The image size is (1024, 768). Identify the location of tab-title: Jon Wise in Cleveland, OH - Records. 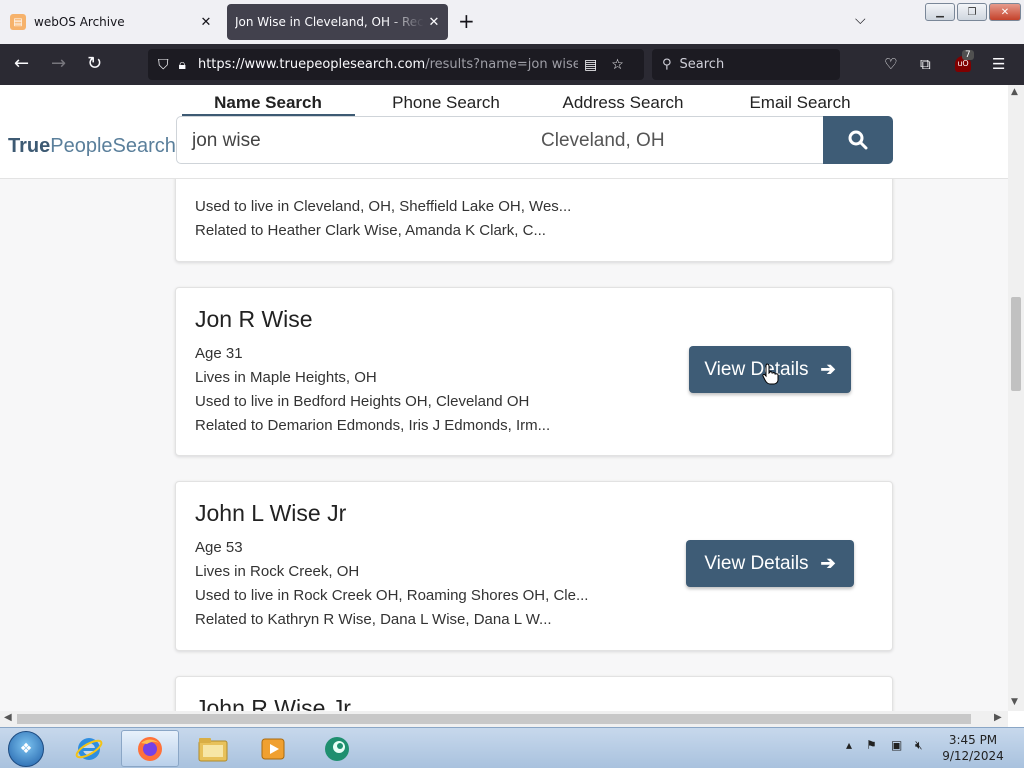
(329, 22).